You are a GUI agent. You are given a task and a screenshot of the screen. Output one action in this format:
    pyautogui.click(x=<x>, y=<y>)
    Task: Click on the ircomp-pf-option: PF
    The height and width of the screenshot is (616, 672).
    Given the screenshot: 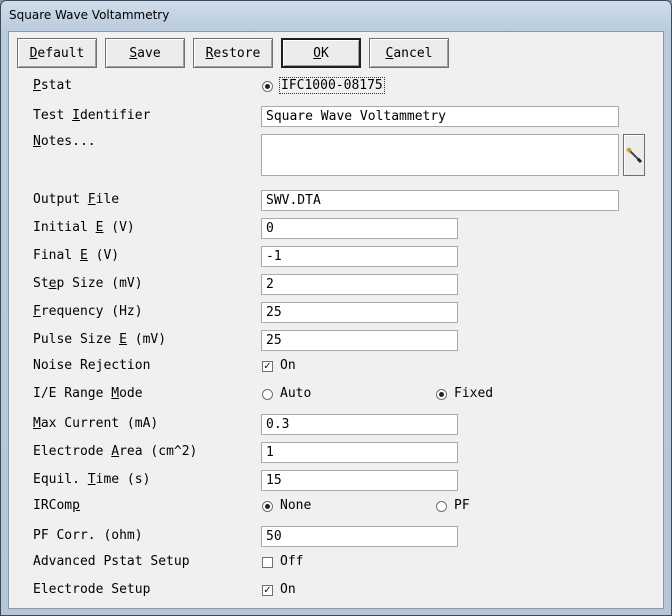 What is the action you would take?
    pyautogui.click(x=462, y=505)
    